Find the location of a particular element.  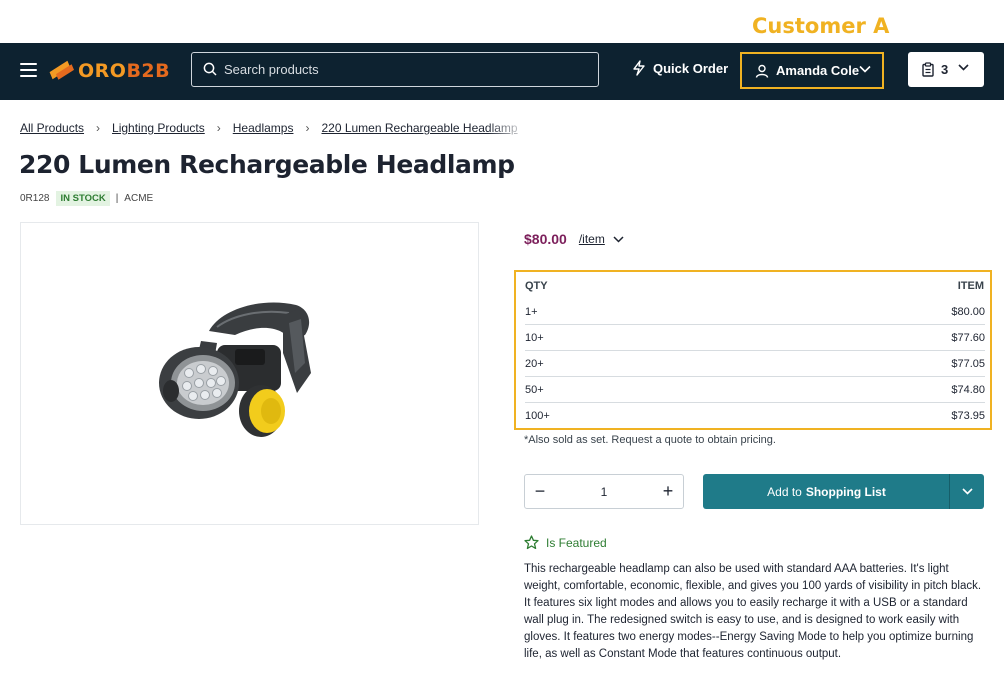

user-icon is located at coordinates (762, 71).